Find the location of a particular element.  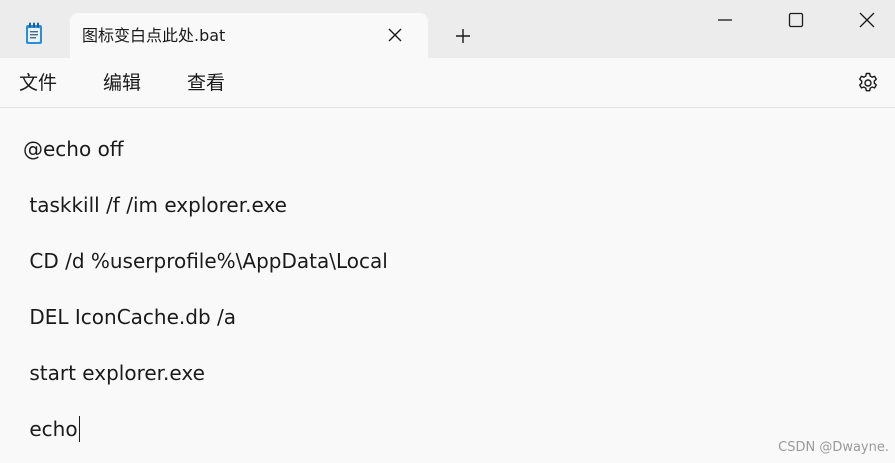

editor-line: taskkill /f /im explorer.exe is located at coordinates (155, 205).